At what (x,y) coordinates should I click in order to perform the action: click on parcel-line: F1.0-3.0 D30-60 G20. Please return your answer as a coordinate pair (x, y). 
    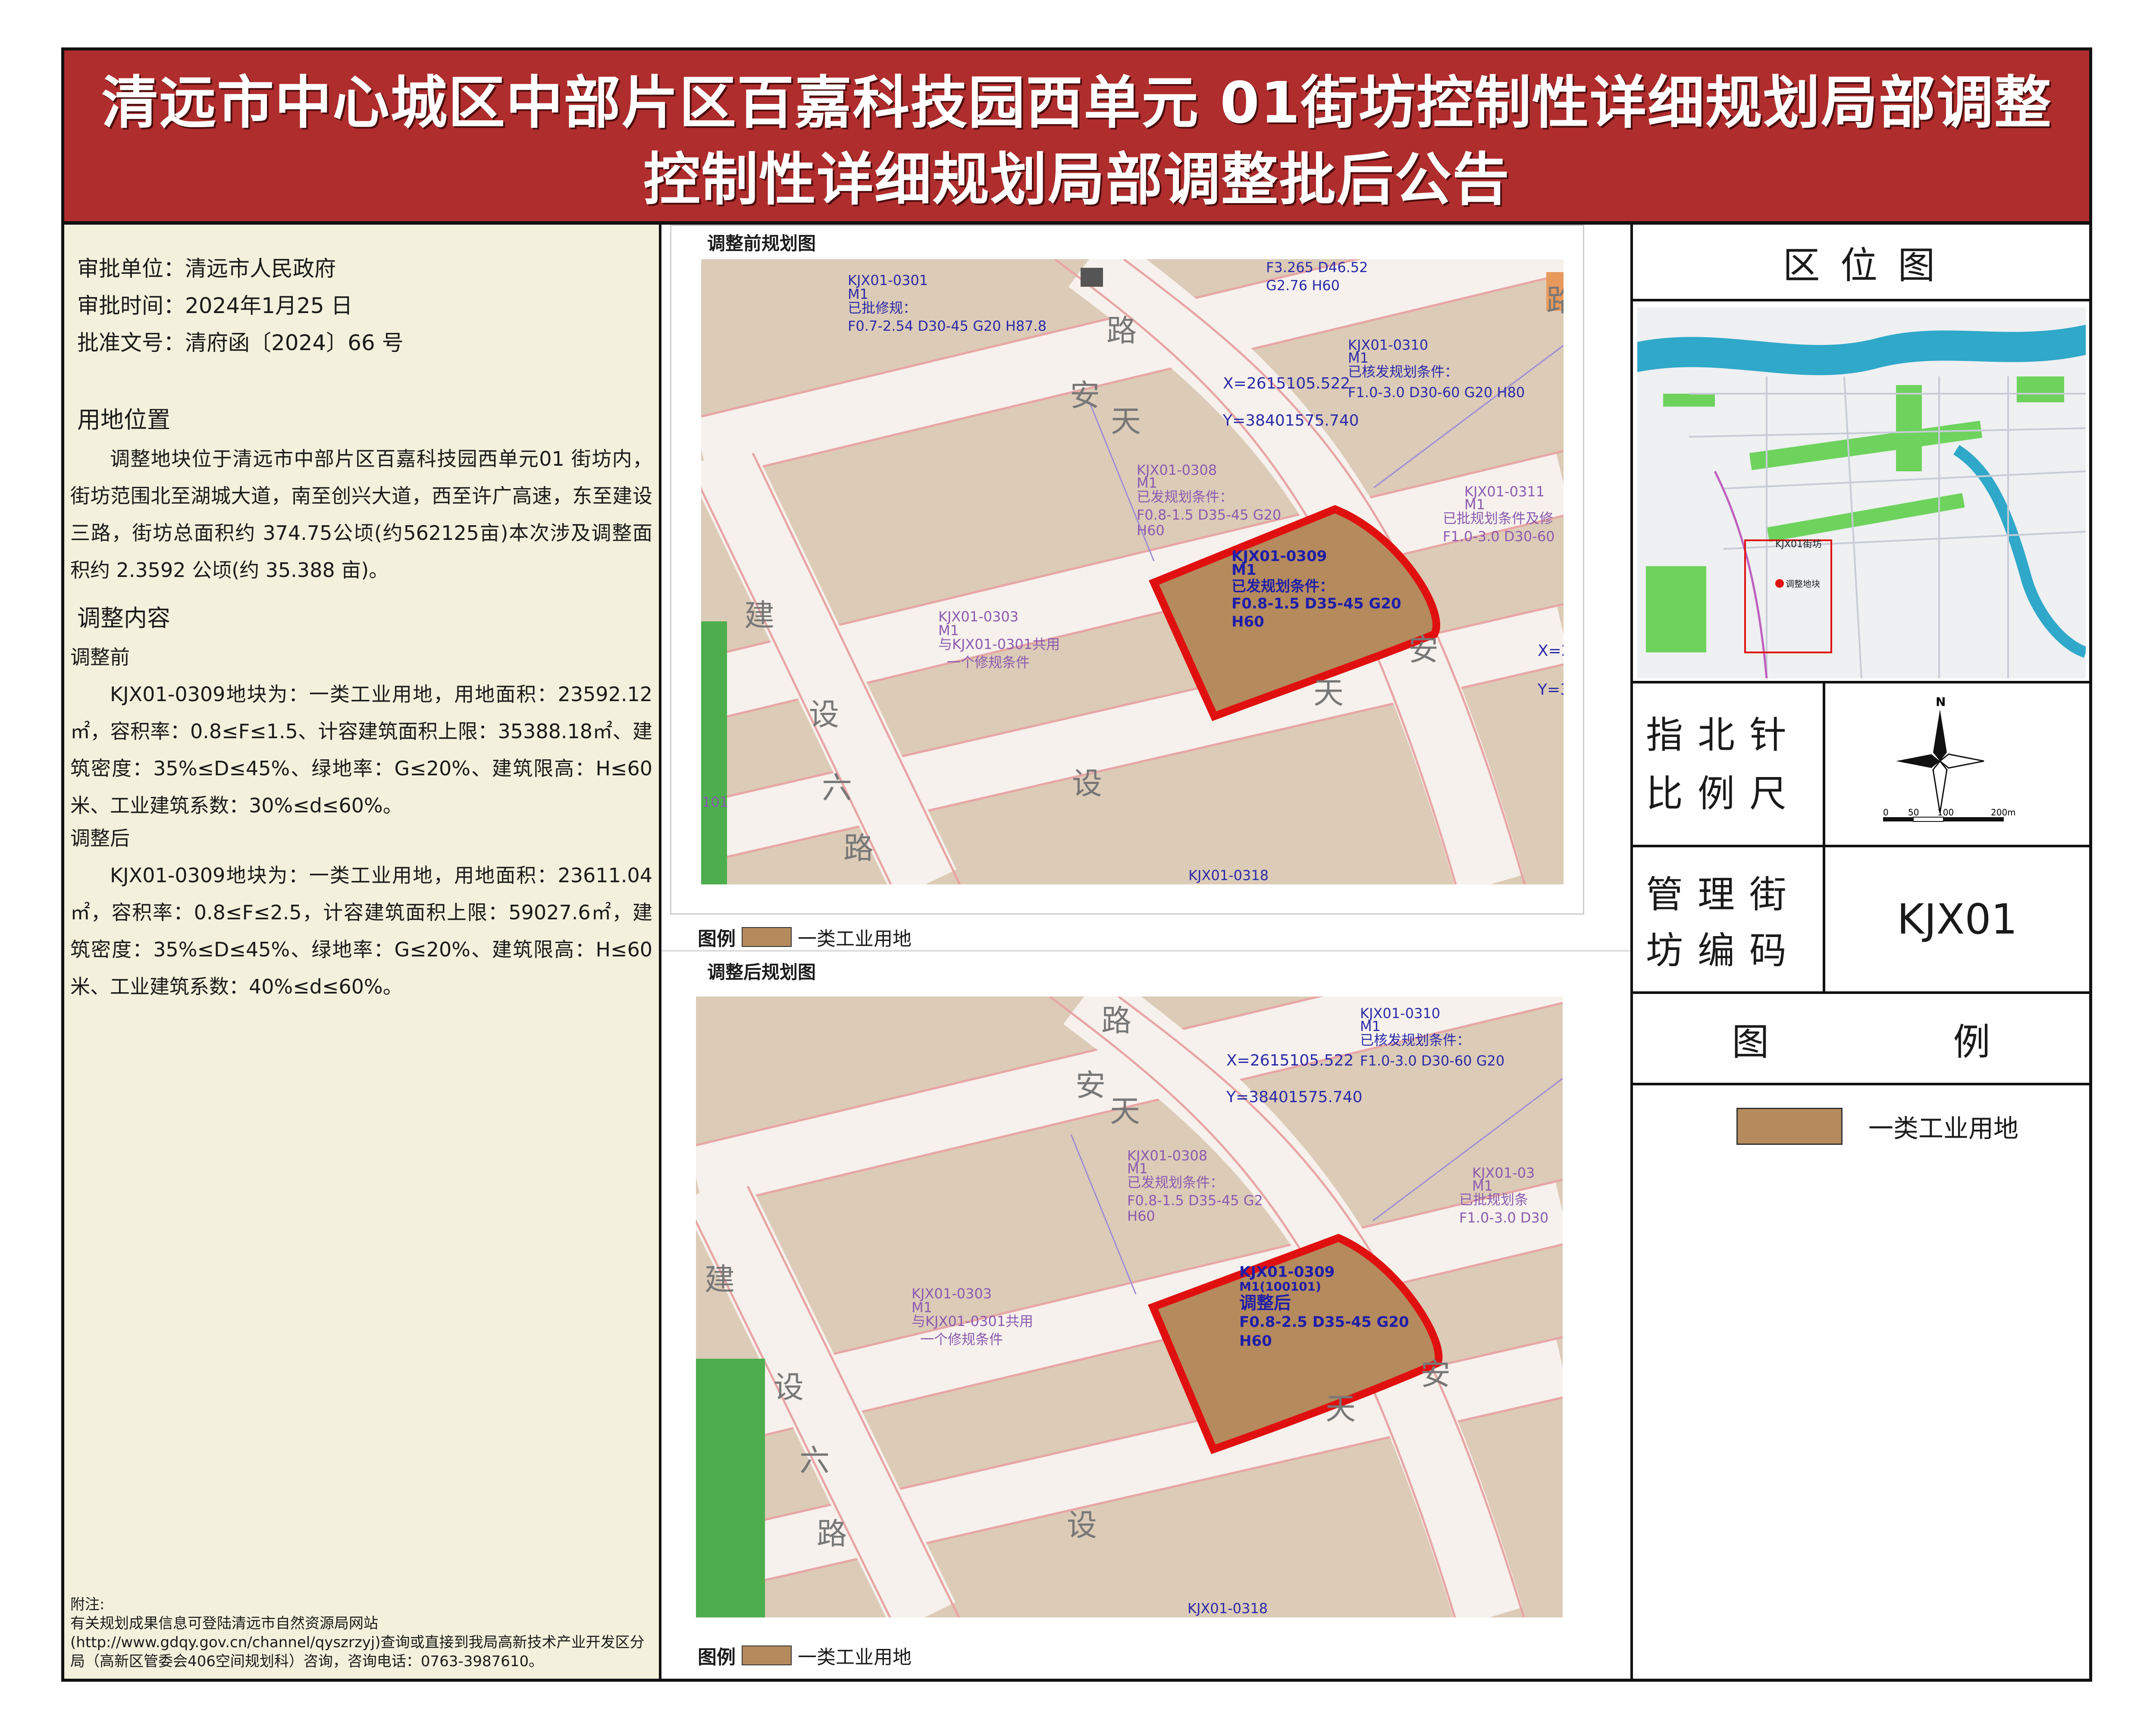
    Looking at the image, I should click on (1432, 1061).